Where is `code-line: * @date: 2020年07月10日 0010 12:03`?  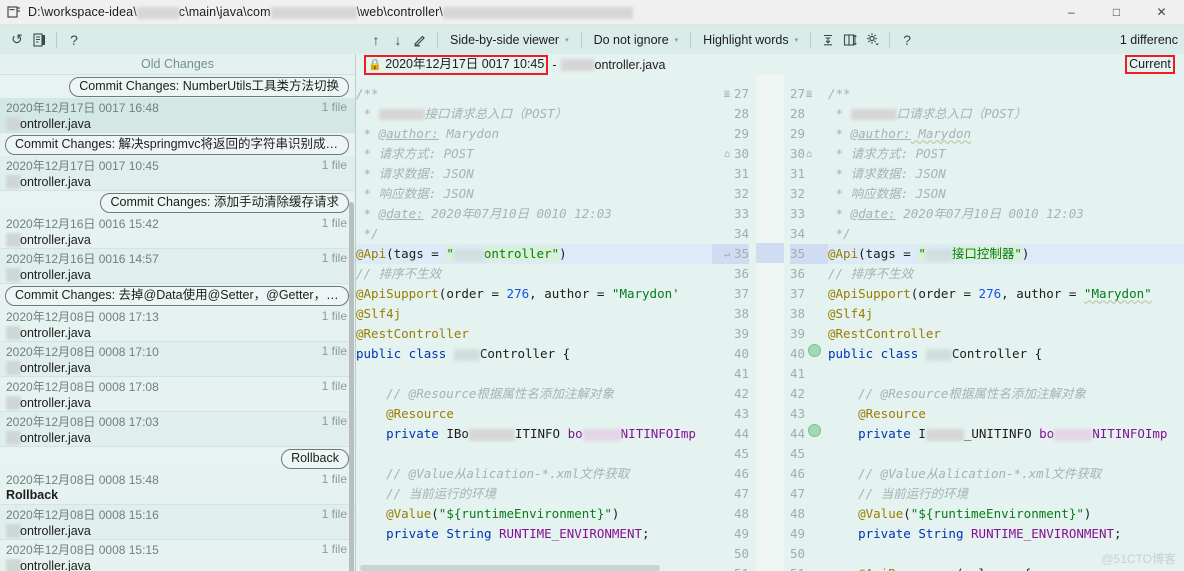
code-line: * @date: 2020年07月10日 0010 12:03 is located at coordinates (534, 214).